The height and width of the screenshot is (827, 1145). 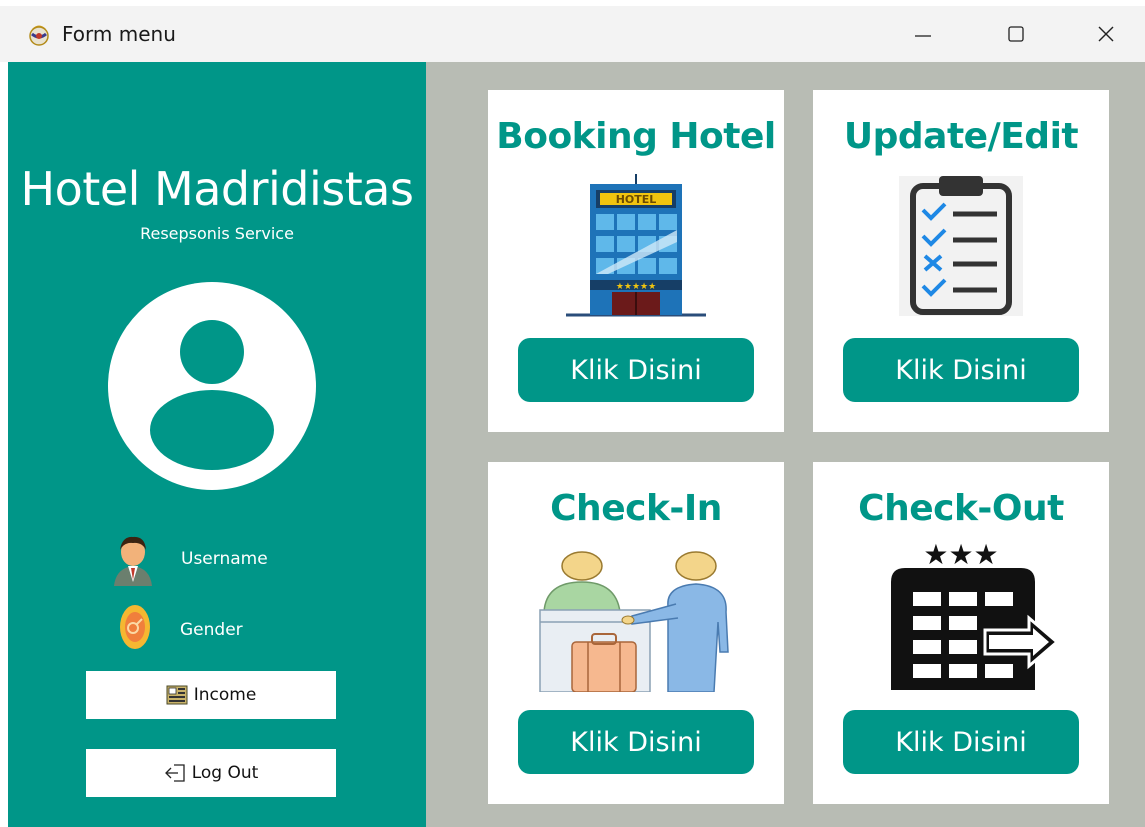 I want to click on title-bar: Form menu, so click(x=572, y=31).